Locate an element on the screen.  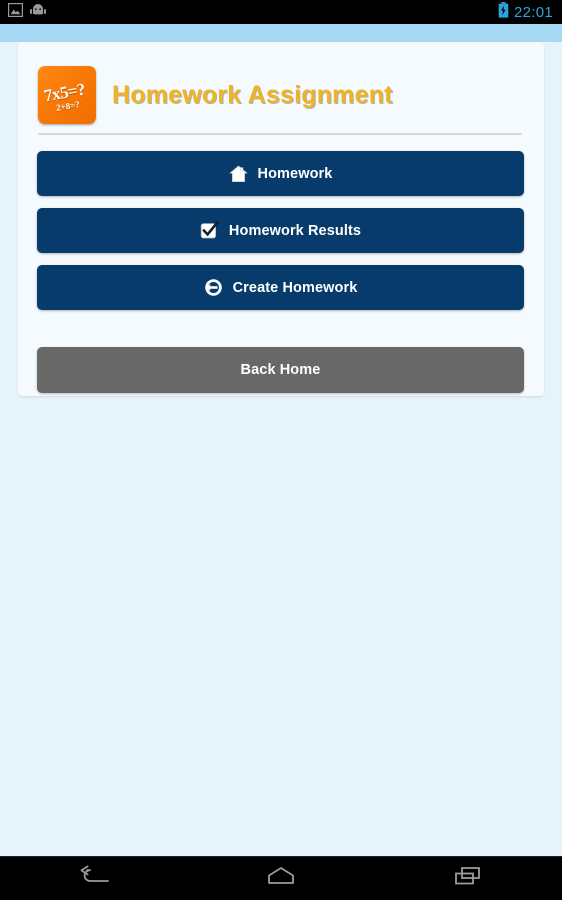
battery-charging-icon is located at coordinates (503, 12).